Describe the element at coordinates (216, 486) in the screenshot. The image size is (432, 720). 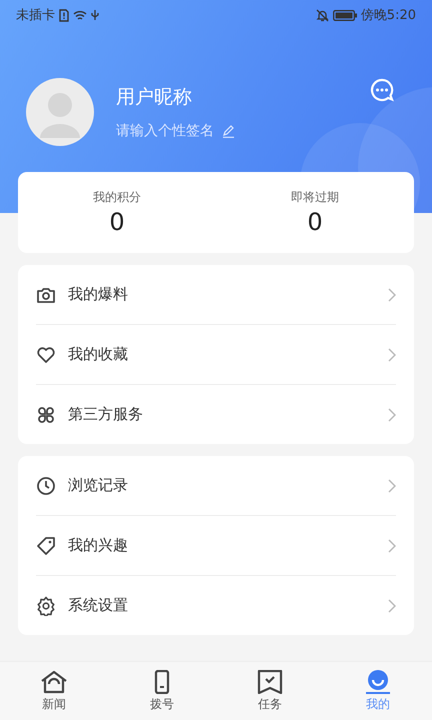
I see `menu-item: 浏览记录` at that location.